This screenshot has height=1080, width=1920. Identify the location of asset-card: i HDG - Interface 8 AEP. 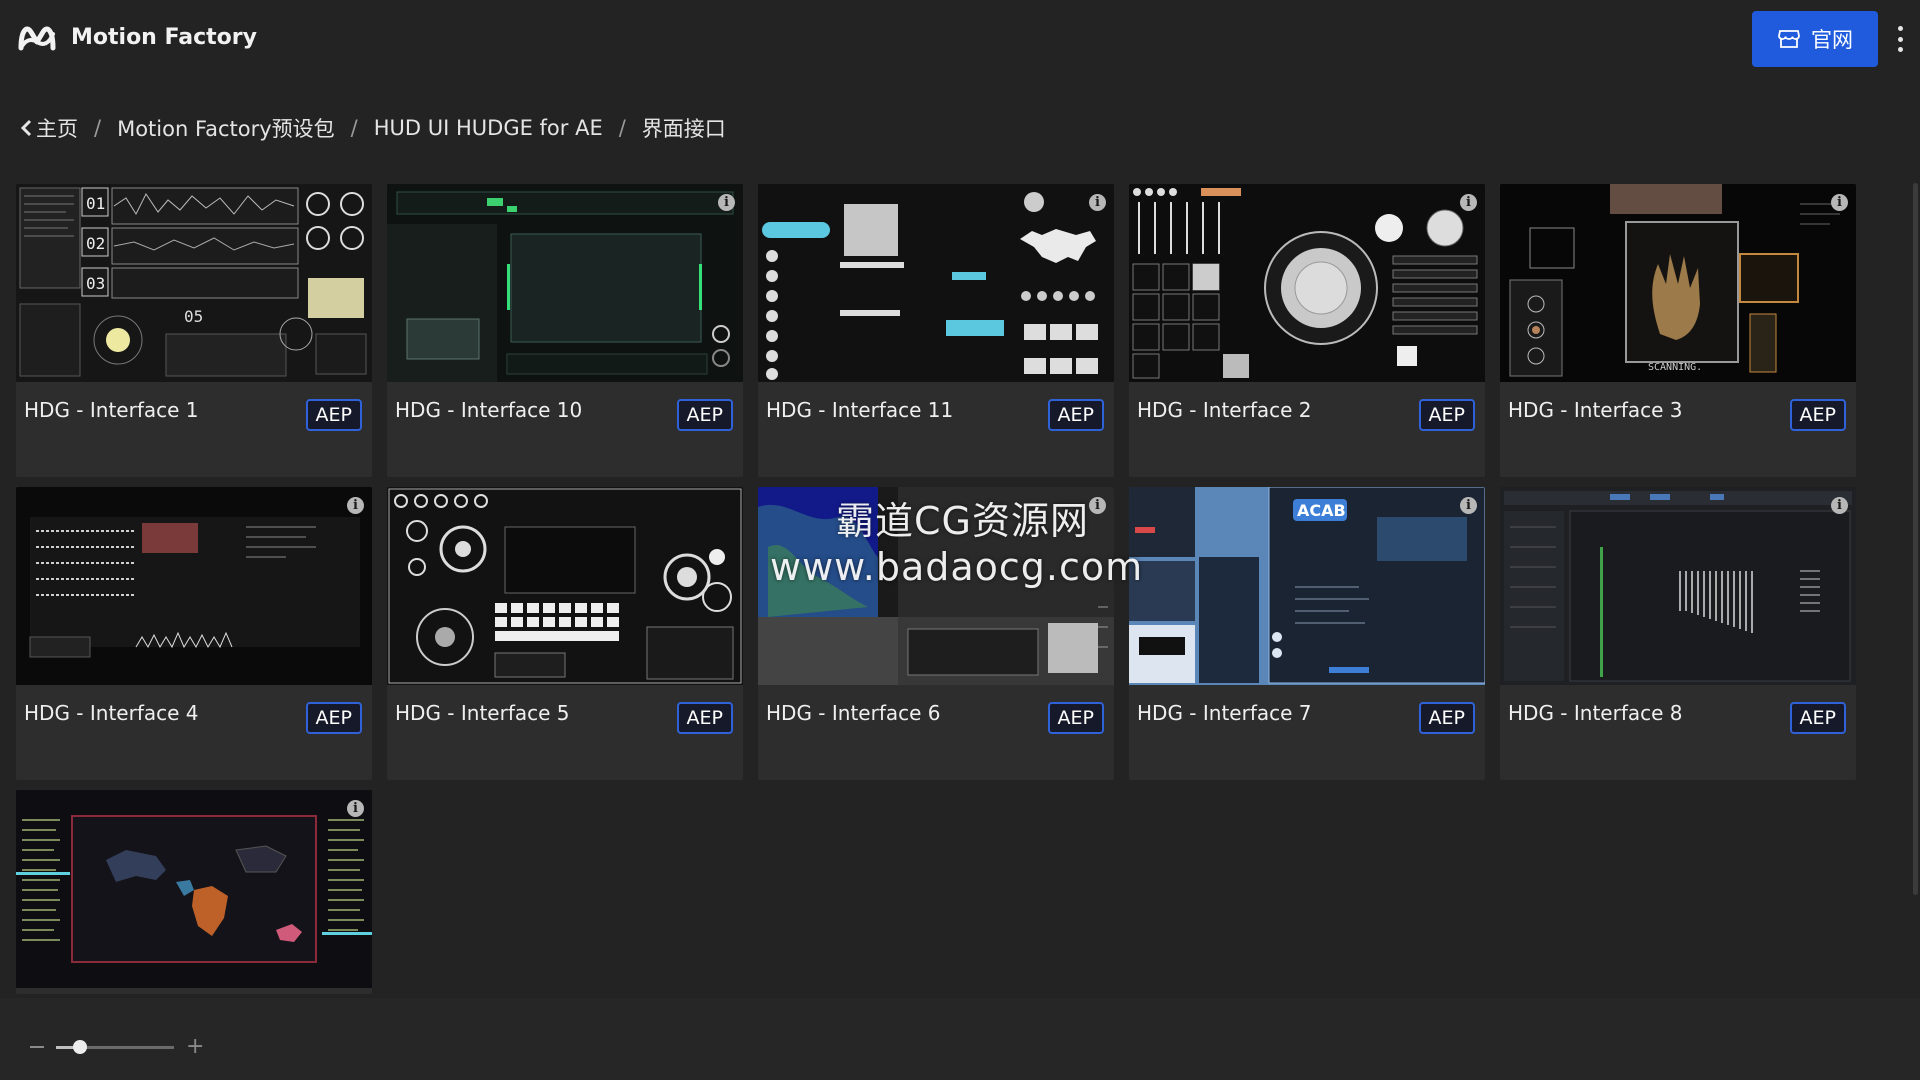
(1678, 633).